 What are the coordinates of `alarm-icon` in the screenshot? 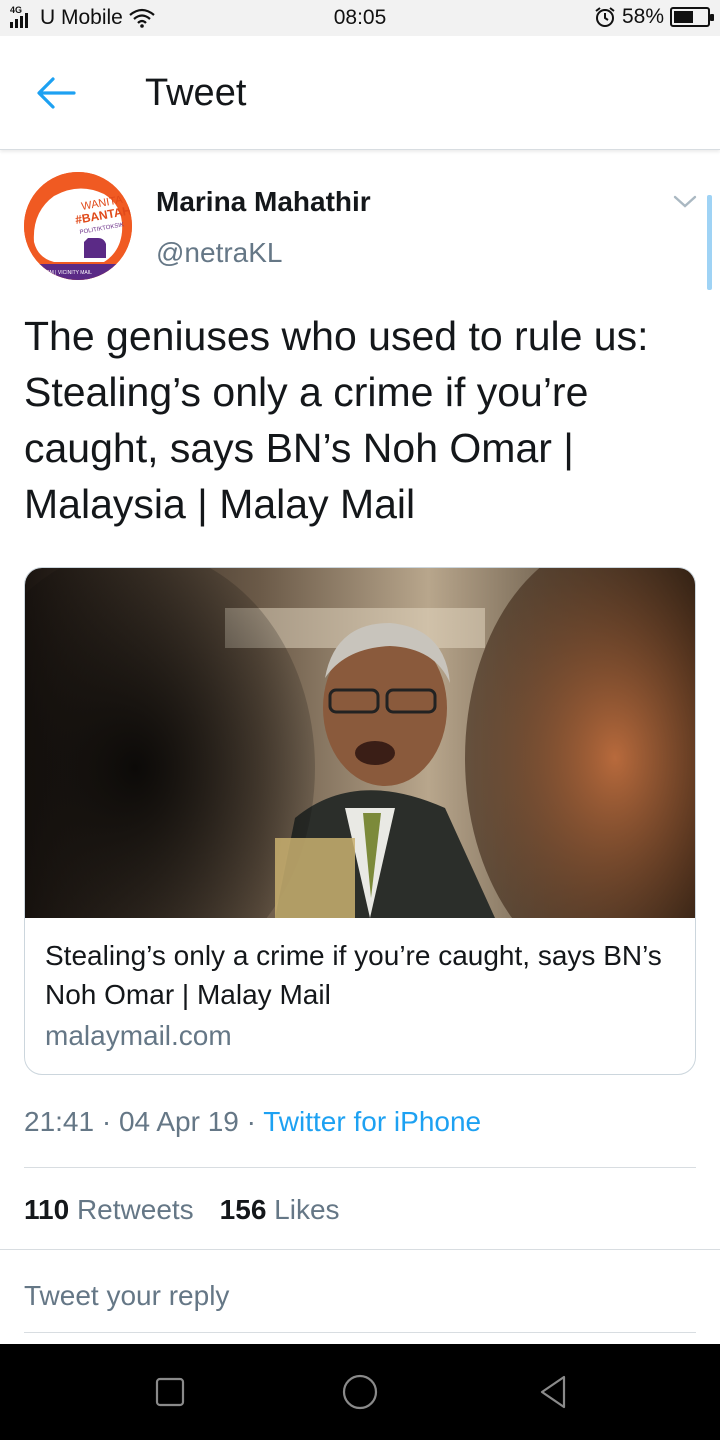 It's located at (605, 17).